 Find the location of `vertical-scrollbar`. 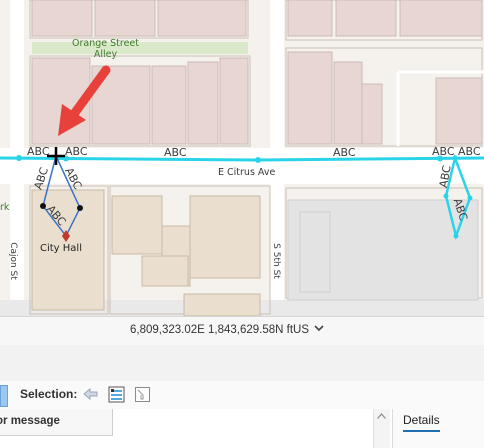

vertical-scrollbar is located at coordinates (381, 428).